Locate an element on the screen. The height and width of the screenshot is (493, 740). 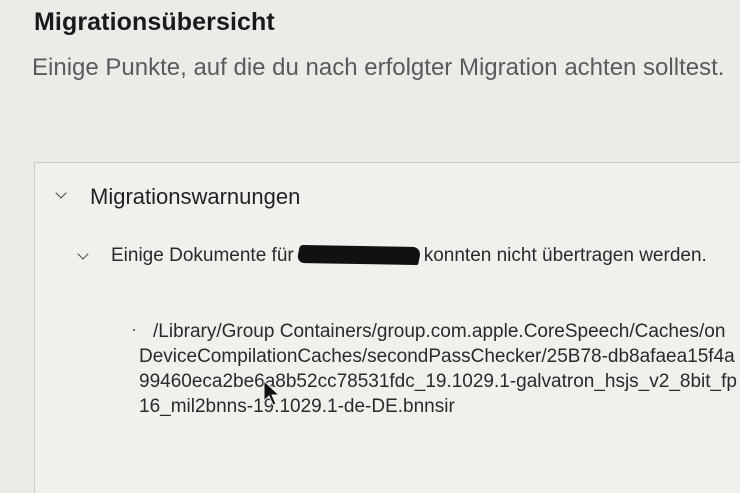
warning-text-after: konnten nicht übertragen werden. is located at coordinates (565, 255).